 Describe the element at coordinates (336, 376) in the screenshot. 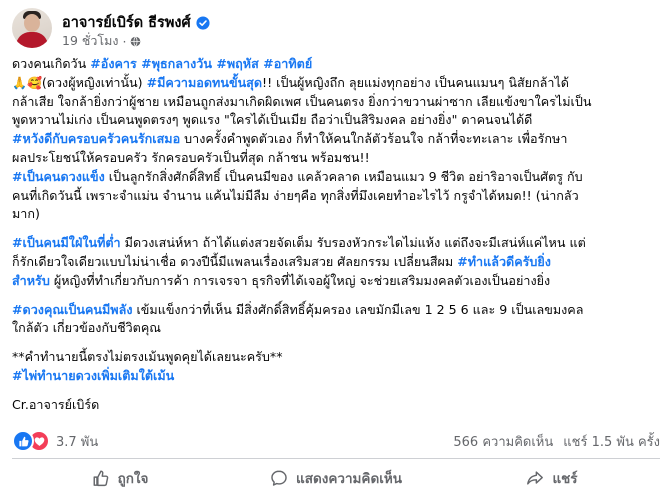

I see `post-line: #ไพ่ทำนายดวงเพิ่มเติมใต้เม้น` at that location.